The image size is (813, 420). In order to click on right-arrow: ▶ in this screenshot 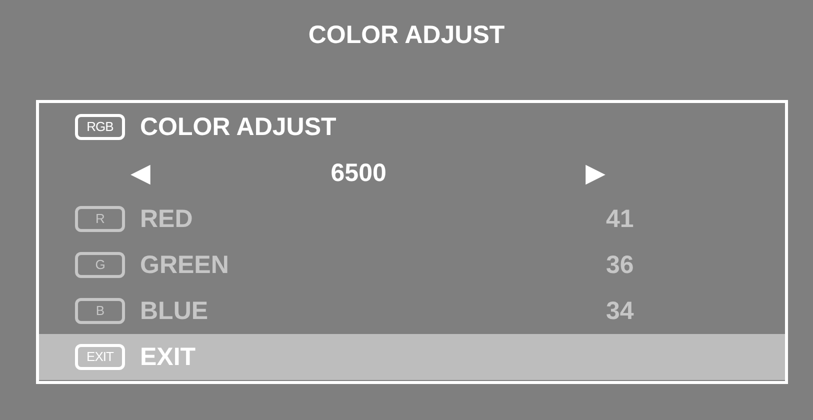, I will do `click(685, 173)`.